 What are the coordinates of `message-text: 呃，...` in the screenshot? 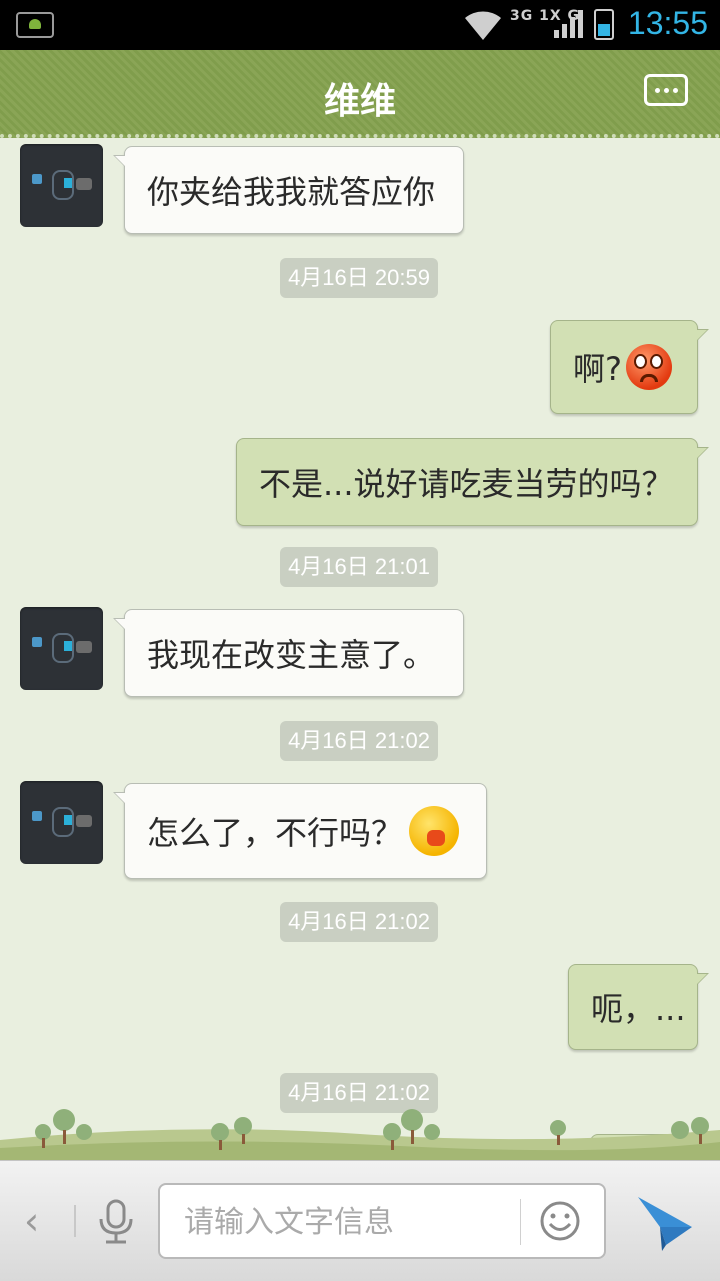 It's located at (638, 1009).